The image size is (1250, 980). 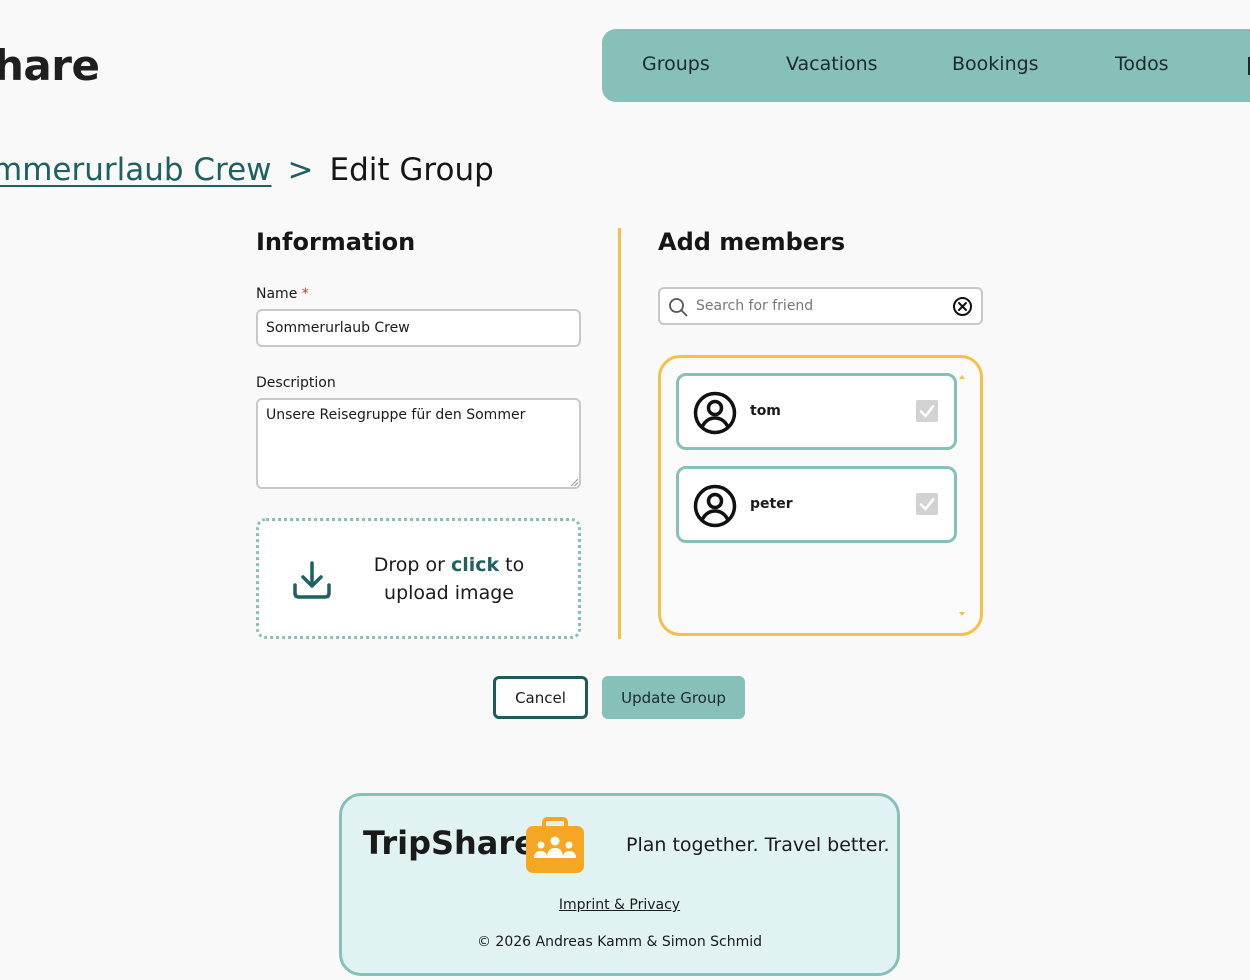 What do you see at coordinates (50, 66) in the screenshot?
I see `app-logo-text: hare` at bounding box center [50, 66].